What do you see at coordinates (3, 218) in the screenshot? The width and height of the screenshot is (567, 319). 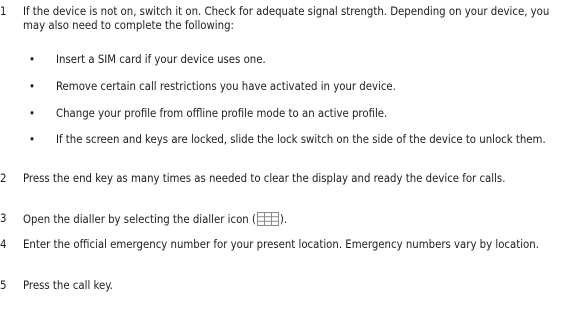 I see `step-number: 3` at bounding box center [3, 218].